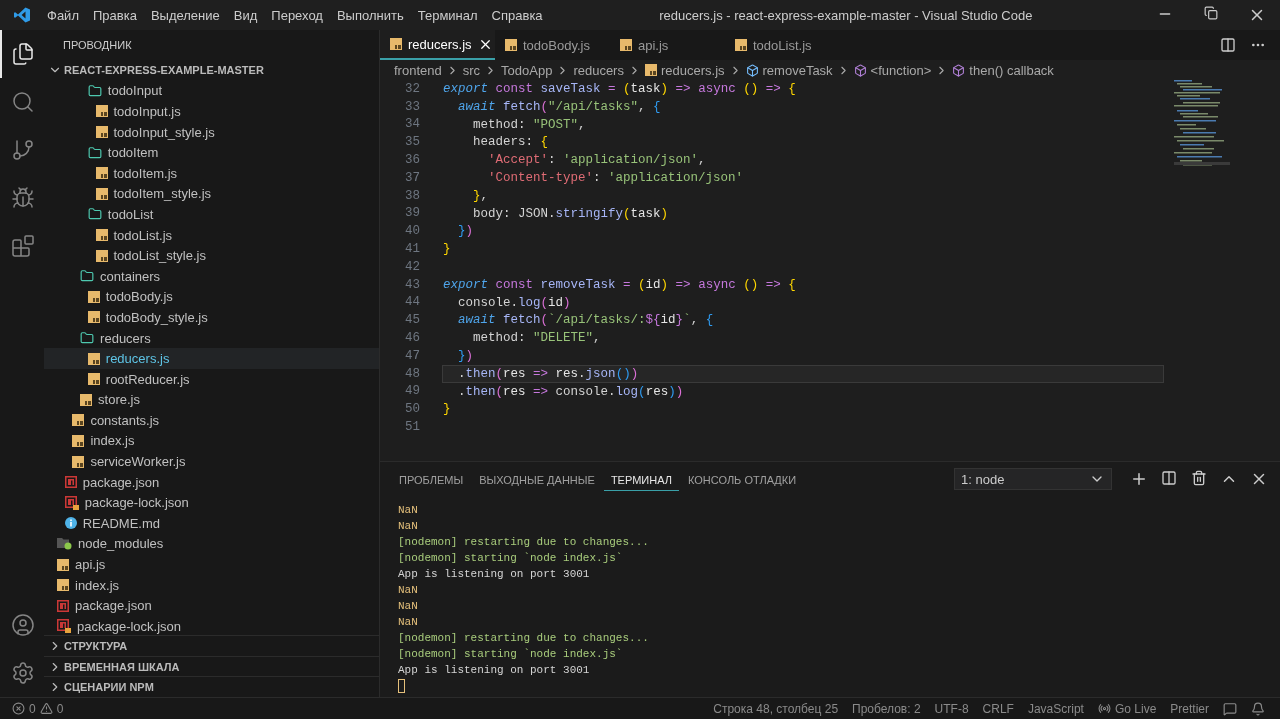 This screenshot has width=1280, height=719. Describe the element at coordinates (684, 70) in the screenshot. I see `breadcrumb-item: reducers.js` at that location.